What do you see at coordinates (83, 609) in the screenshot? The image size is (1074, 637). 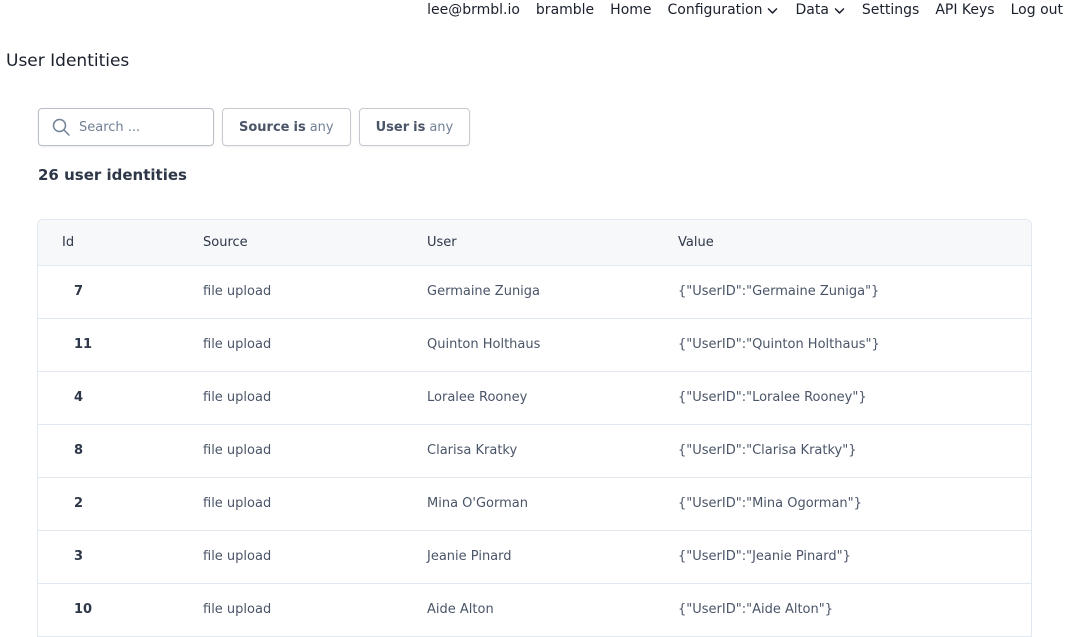 I see `cell-id: 10` at bounding box center [83, 609].